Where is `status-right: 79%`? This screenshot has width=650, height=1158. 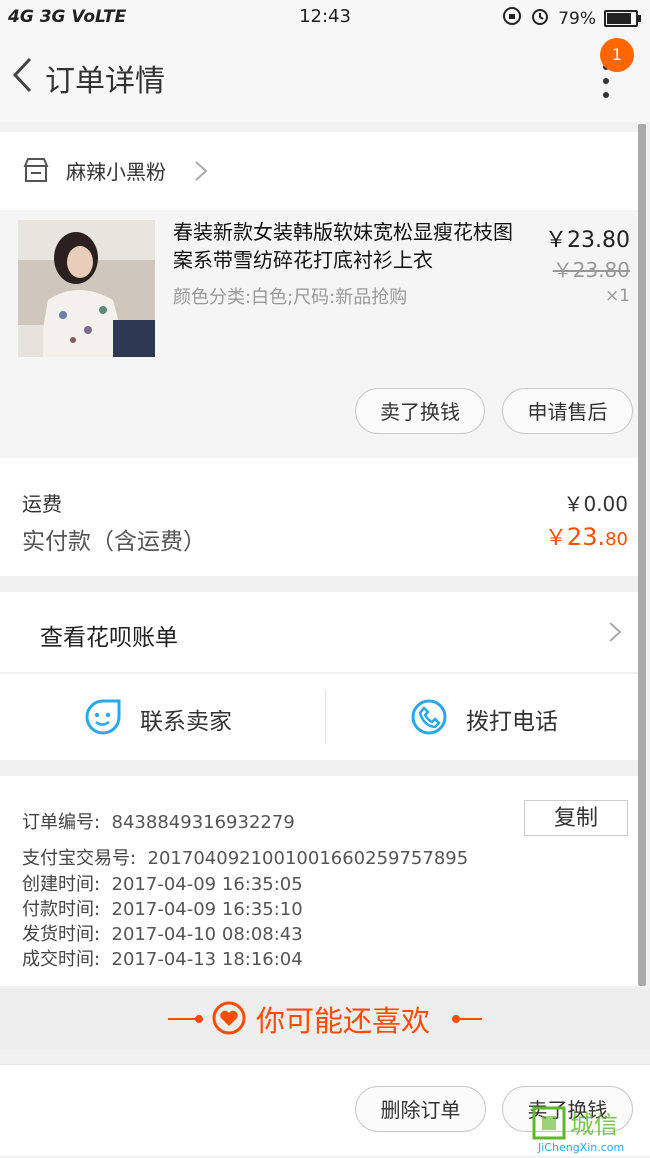
status-right: 79% is located at coordinates (571, 18).